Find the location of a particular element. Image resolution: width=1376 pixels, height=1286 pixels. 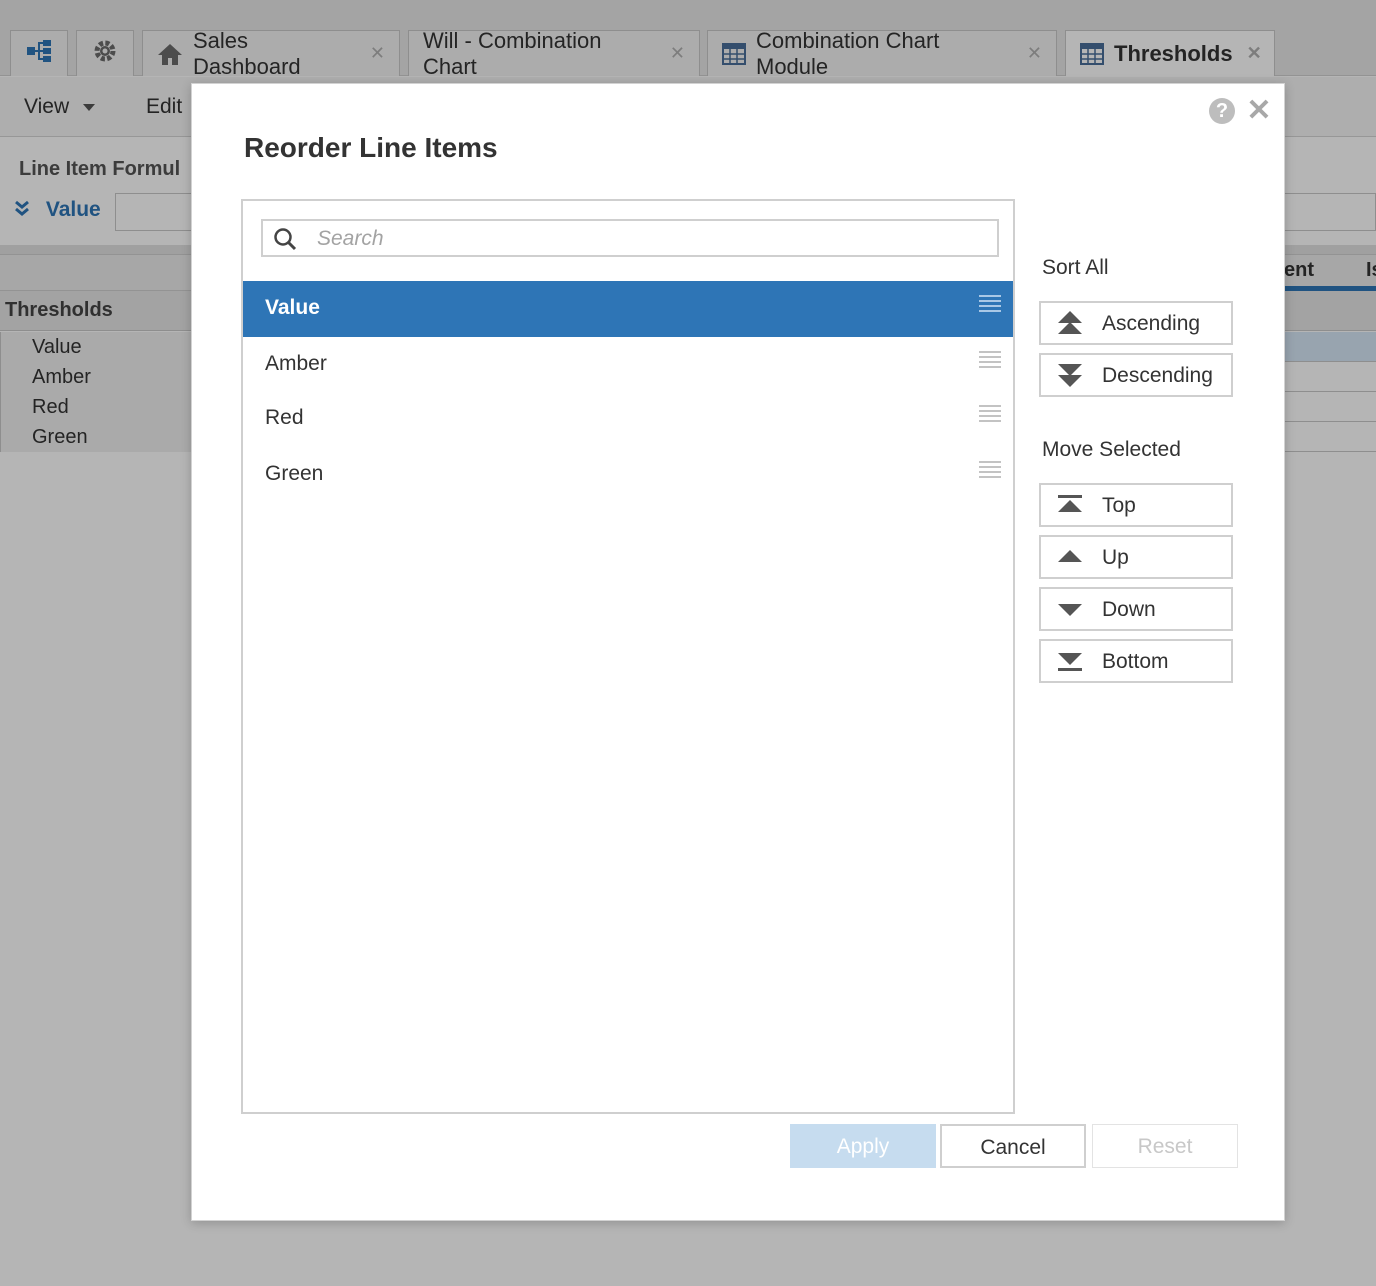

arrow-down-icon is located at coordinates (1070, 609).